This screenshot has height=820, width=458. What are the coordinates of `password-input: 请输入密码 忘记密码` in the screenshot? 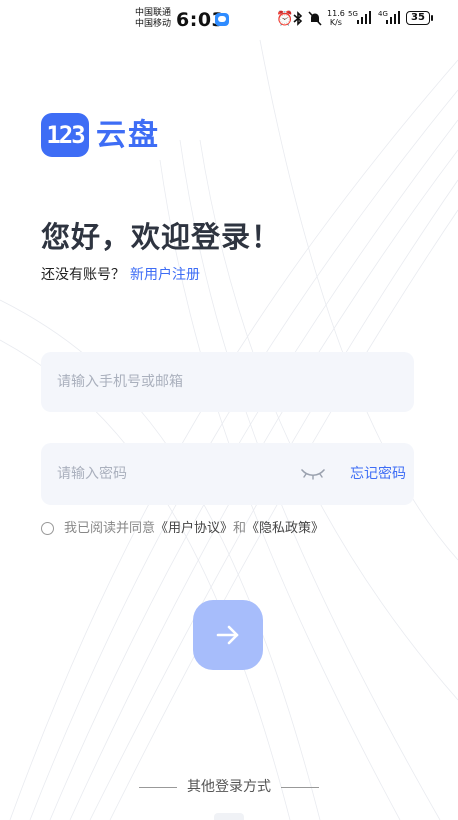 It's located at (227, 474).